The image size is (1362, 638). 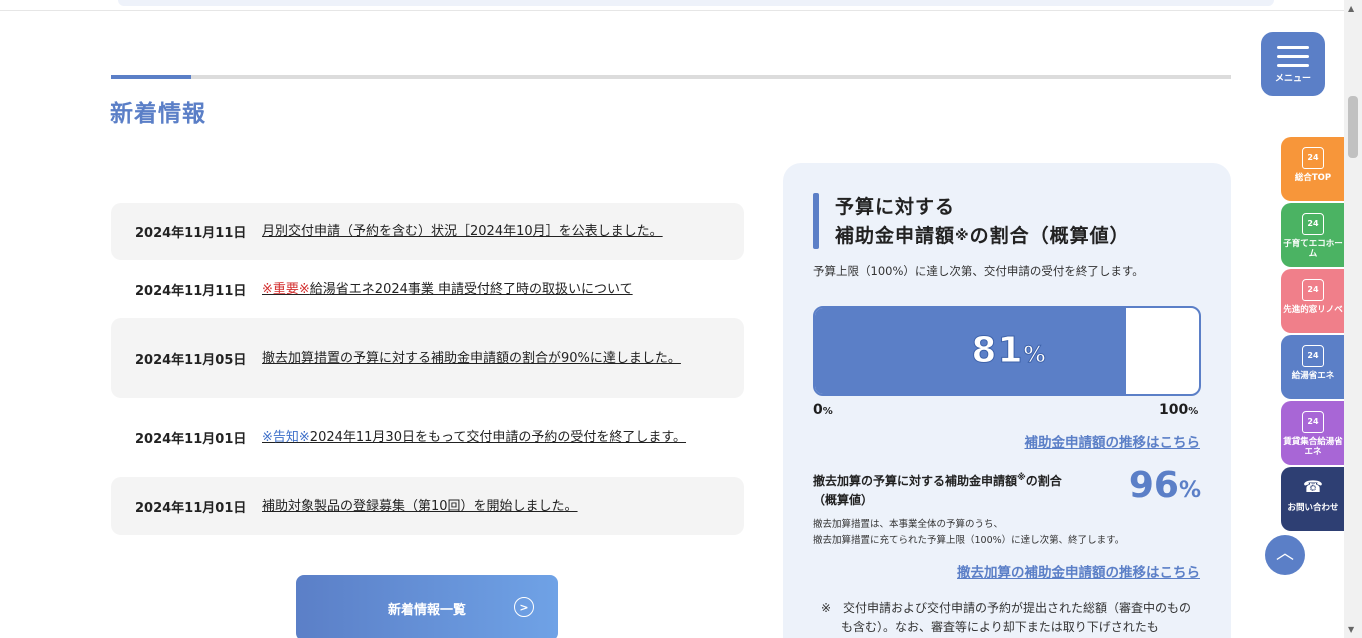 What do you see at coordinates (151, 77) in the screenshot?
I see `section-rule-accent` at bounding box center [151, 77].